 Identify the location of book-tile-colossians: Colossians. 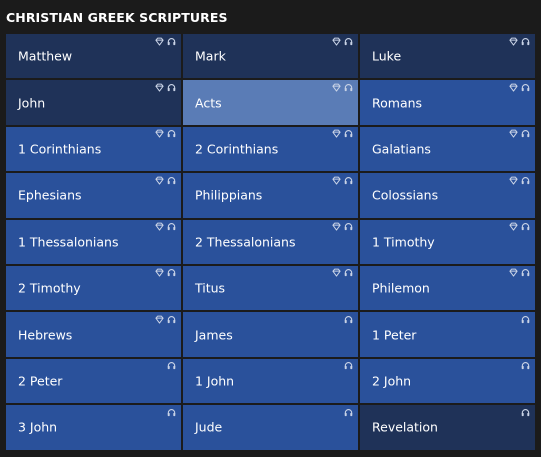
(447, 195).